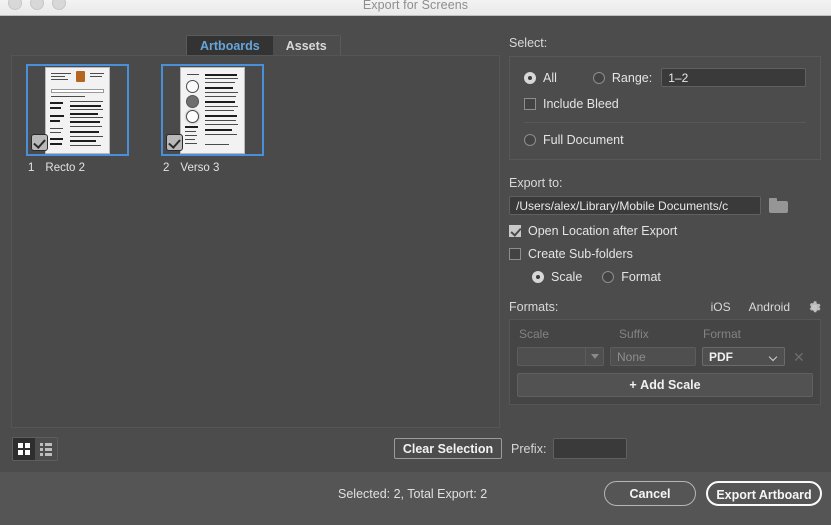  Describe the element at coordinates (413, 494) in the screenshot. I see `export-status-text: Selected: 2, Total Export: 2` at that location.